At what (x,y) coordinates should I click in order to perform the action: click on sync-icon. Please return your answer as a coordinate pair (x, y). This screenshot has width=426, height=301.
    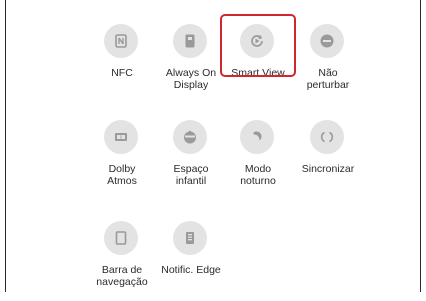
    Looking at the image, I should click on (327, 137).